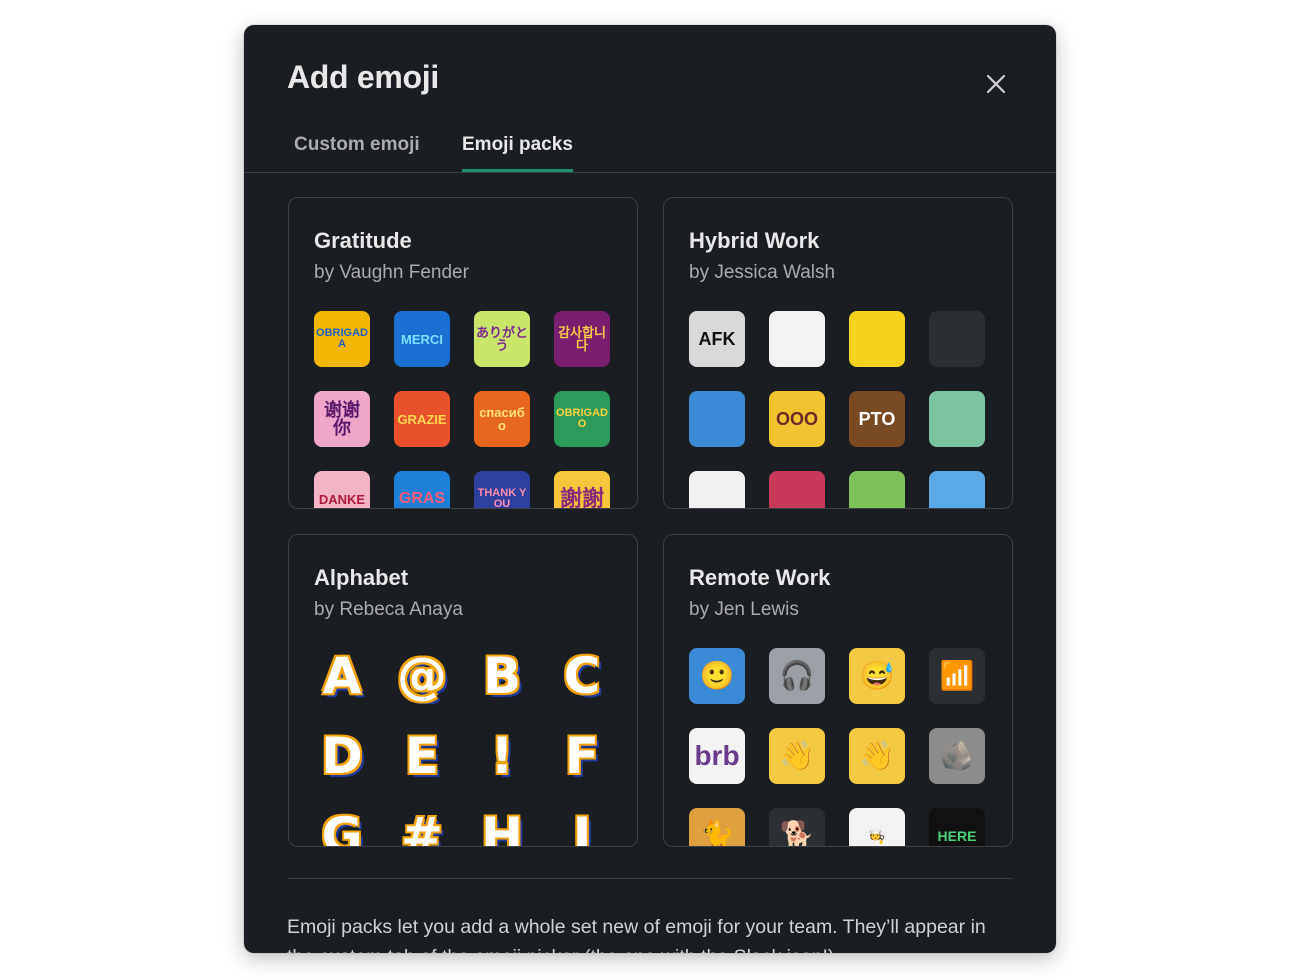  I want to click on grazie-sticker-icon: GRAZIE, so click(422, 419).